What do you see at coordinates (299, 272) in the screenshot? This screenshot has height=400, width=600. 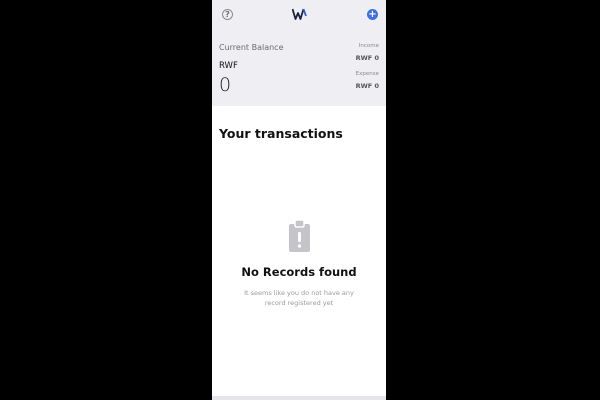 I see `empty-state-title: No Records found` at bounding box center [299, 272].